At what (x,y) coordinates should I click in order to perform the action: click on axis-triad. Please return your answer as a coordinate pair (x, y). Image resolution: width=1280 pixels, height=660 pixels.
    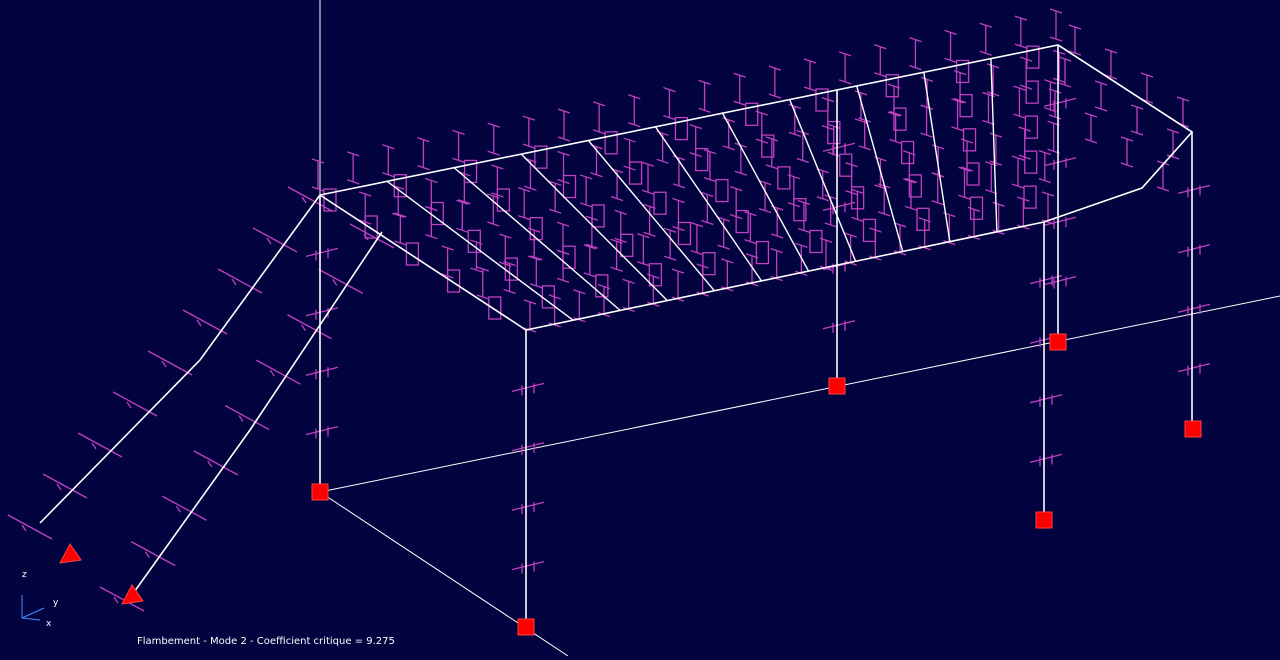
    Looking at the image, I should click on (33, 608).